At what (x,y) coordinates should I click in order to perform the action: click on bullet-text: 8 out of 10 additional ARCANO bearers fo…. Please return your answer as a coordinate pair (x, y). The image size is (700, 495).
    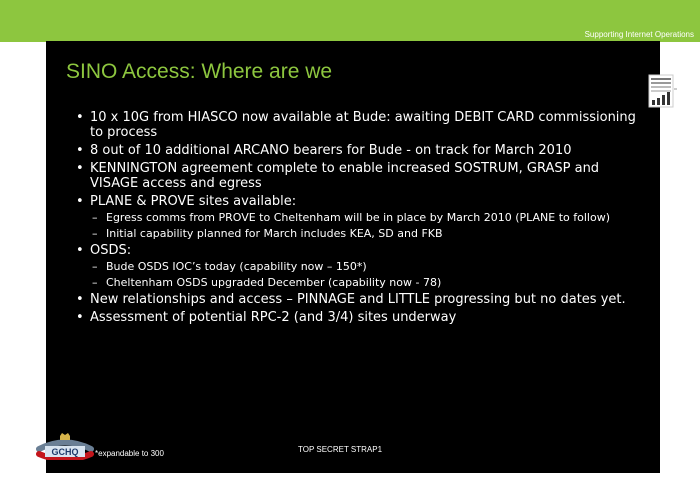
    Looking at the image, I should click on (331, 150).